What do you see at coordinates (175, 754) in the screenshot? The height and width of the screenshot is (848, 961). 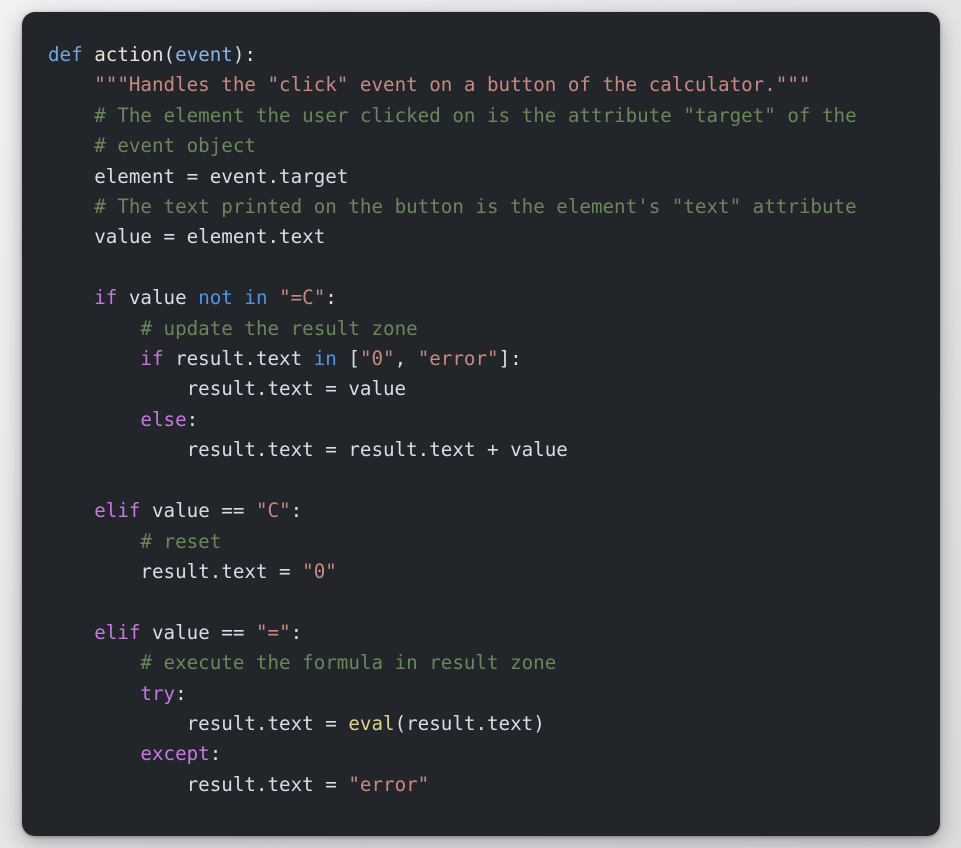 I see `code-token-keyword: except` at bounding box center [175, 754].